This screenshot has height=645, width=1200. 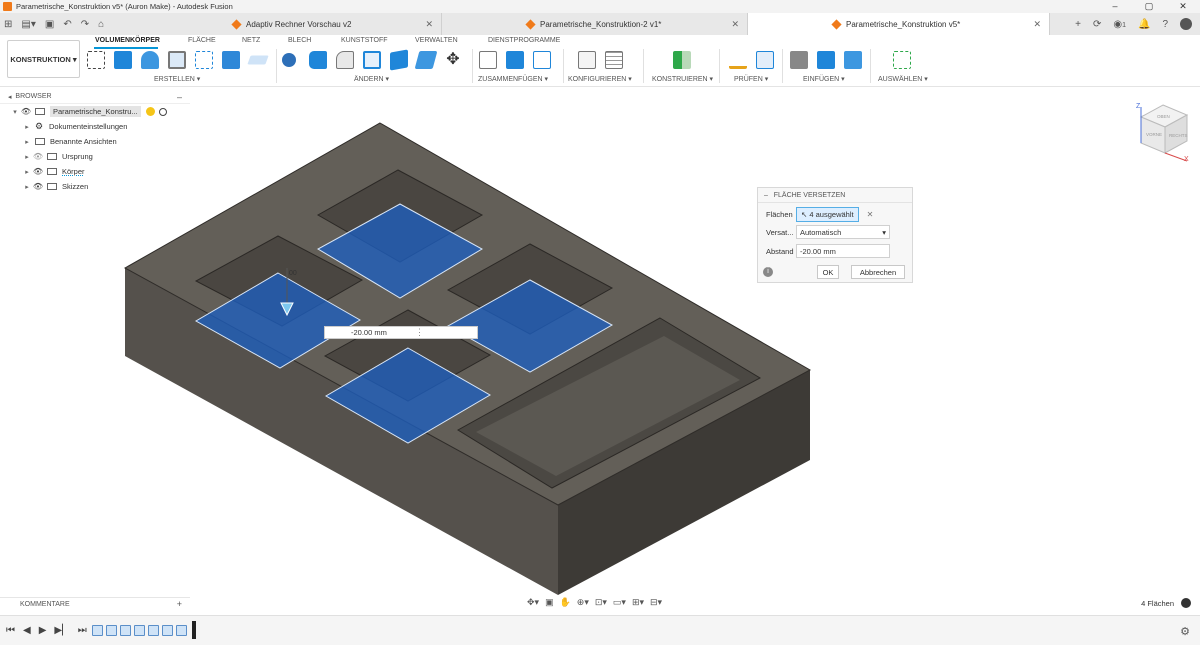 I want to click on orbit-icon: ✥▾, so click(x=533, y=602).